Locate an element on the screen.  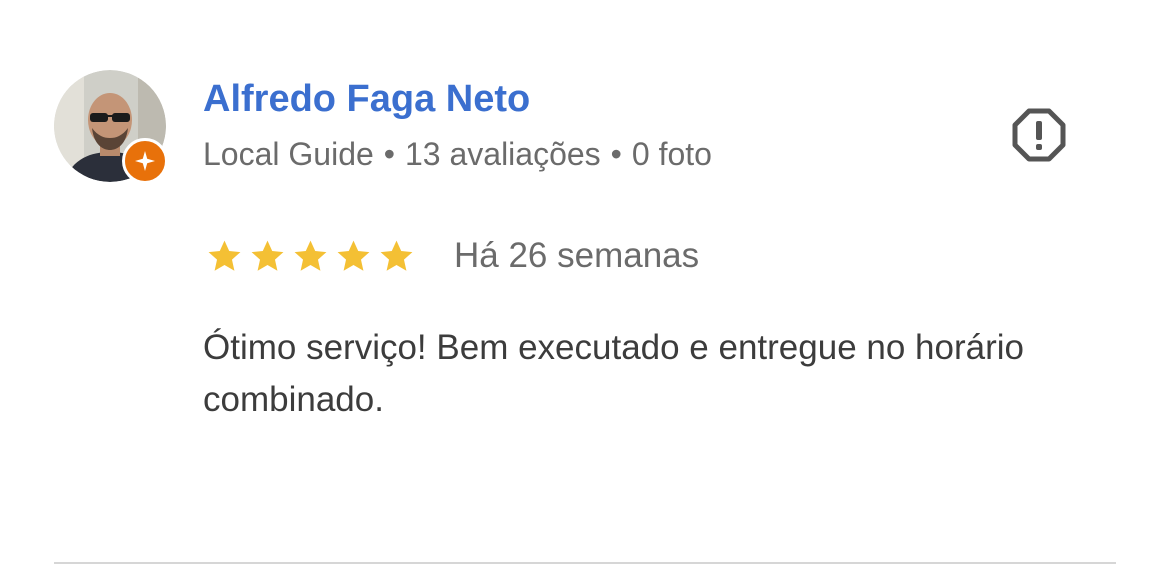
badge-star-icon is located at coordinates (145, 161).